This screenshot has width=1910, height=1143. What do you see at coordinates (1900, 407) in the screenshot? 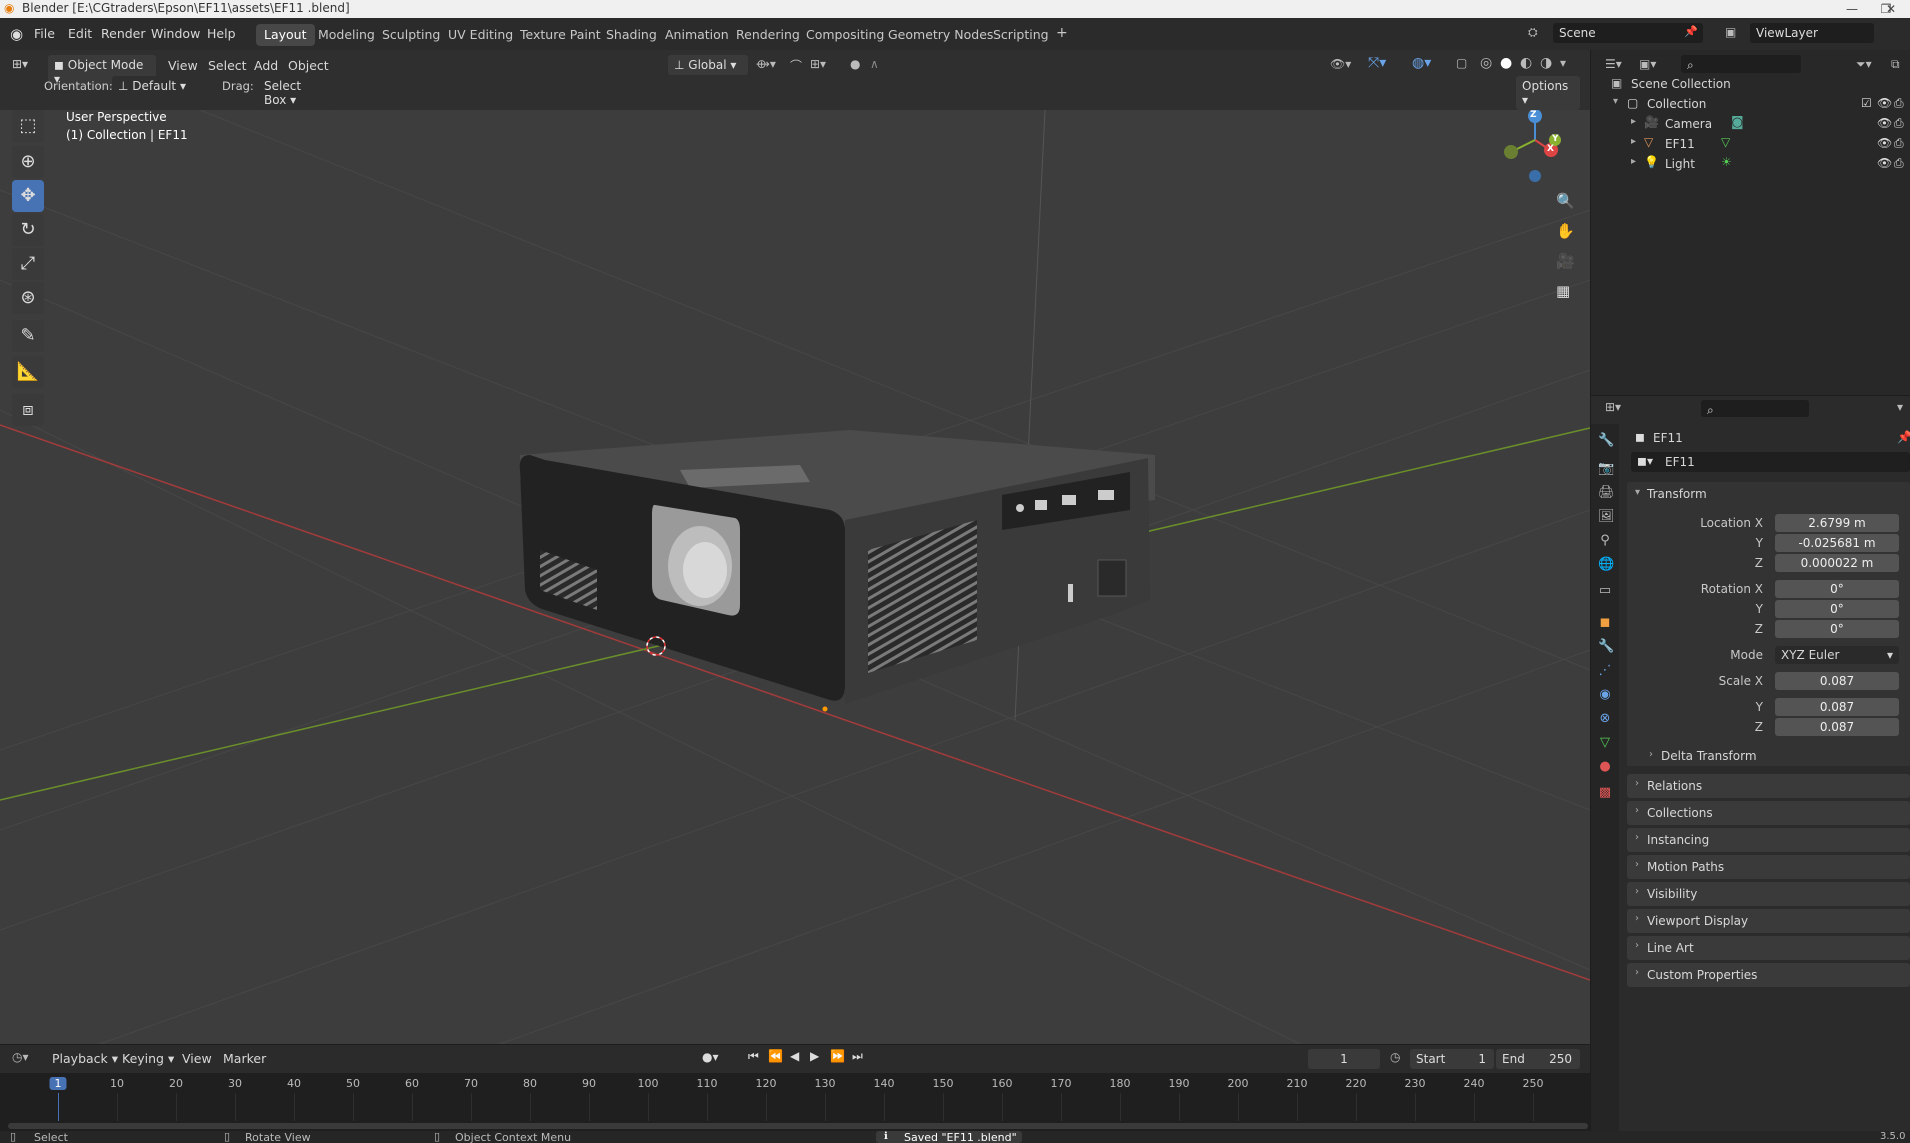
I see `properties-options-icon: ▾` at bounding box center [1900, 407].